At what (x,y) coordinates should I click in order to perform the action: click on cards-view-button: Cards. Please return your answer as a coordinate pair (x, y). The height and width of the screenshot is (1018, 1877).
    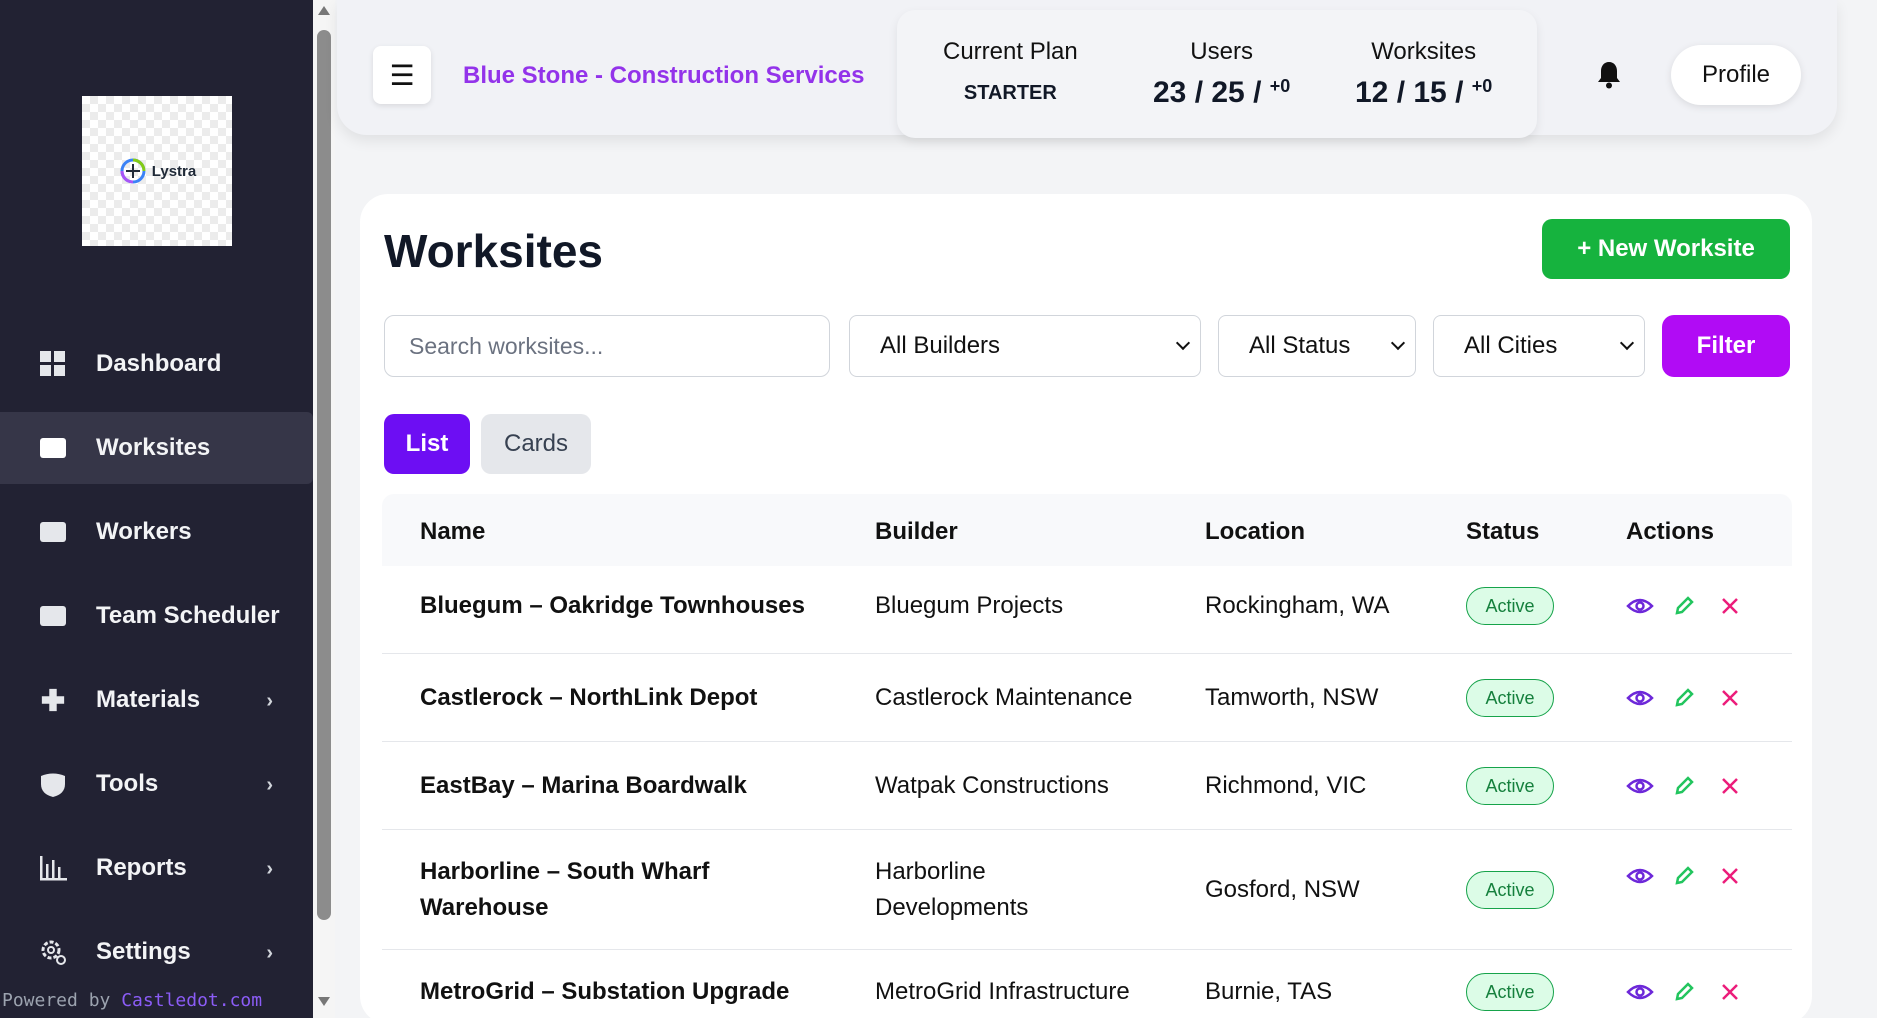
    Looking at the image, I should click on (536, 444).